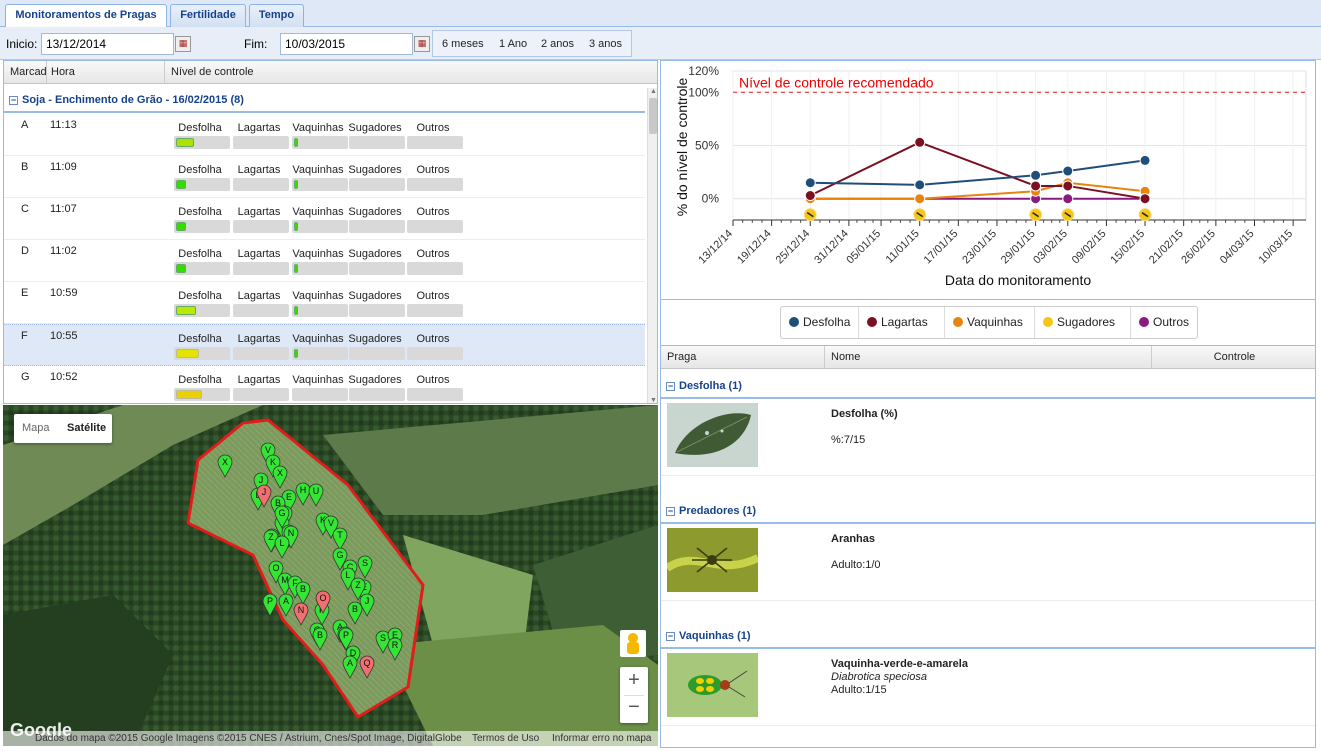  I want to click on tab-fertilidade: Fertilidade, so click(208, 15).